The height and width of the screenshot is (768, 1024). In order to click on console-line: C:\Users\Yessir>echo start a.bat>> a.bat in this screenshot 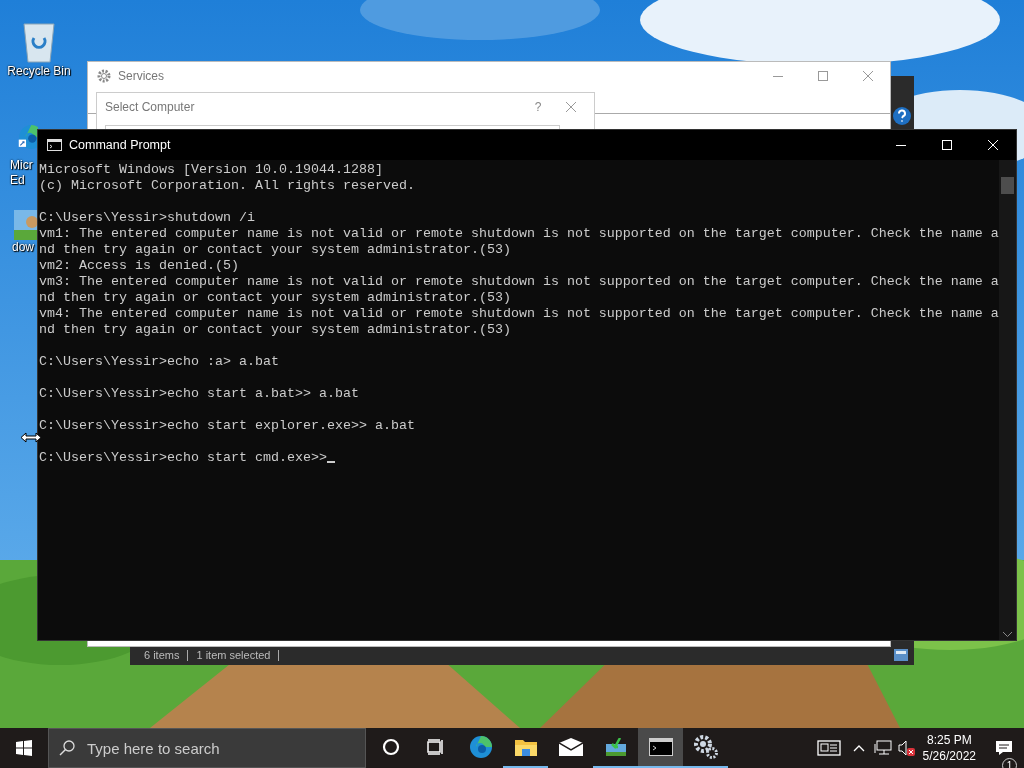, I will do `click(199, 394)`.